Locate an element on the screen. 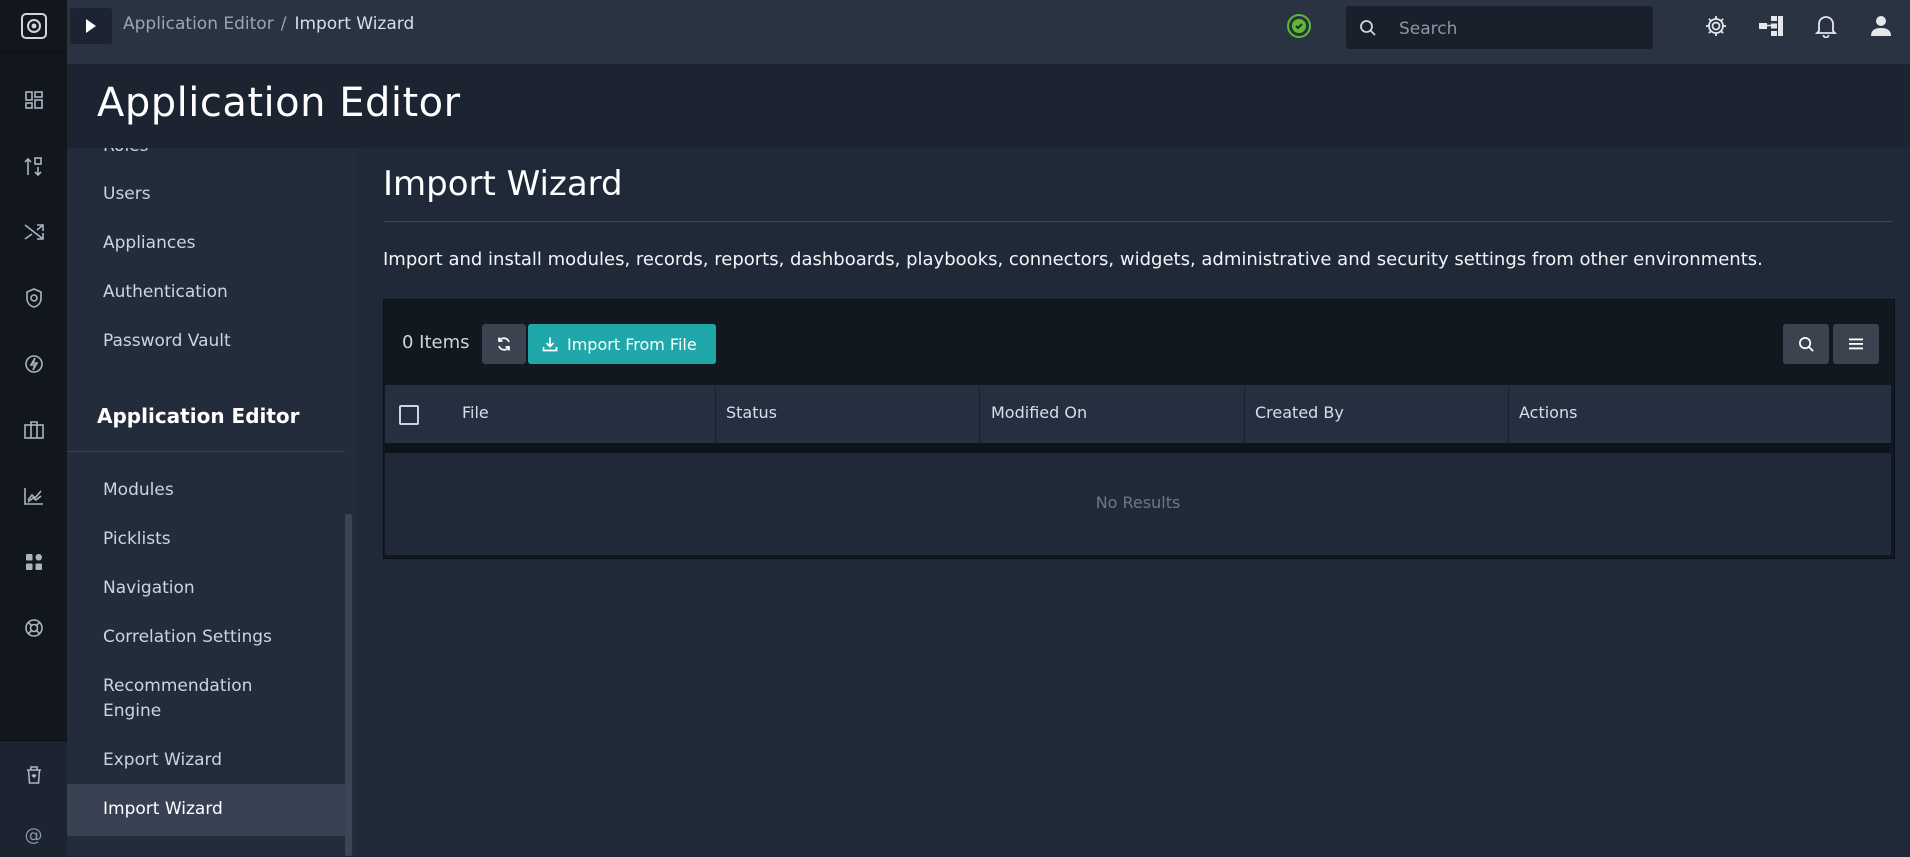 Image resolution: width=1910 pixels, height=857 pixels. sidebar-section-title: Application Editor is located at coordinates (198, 416).